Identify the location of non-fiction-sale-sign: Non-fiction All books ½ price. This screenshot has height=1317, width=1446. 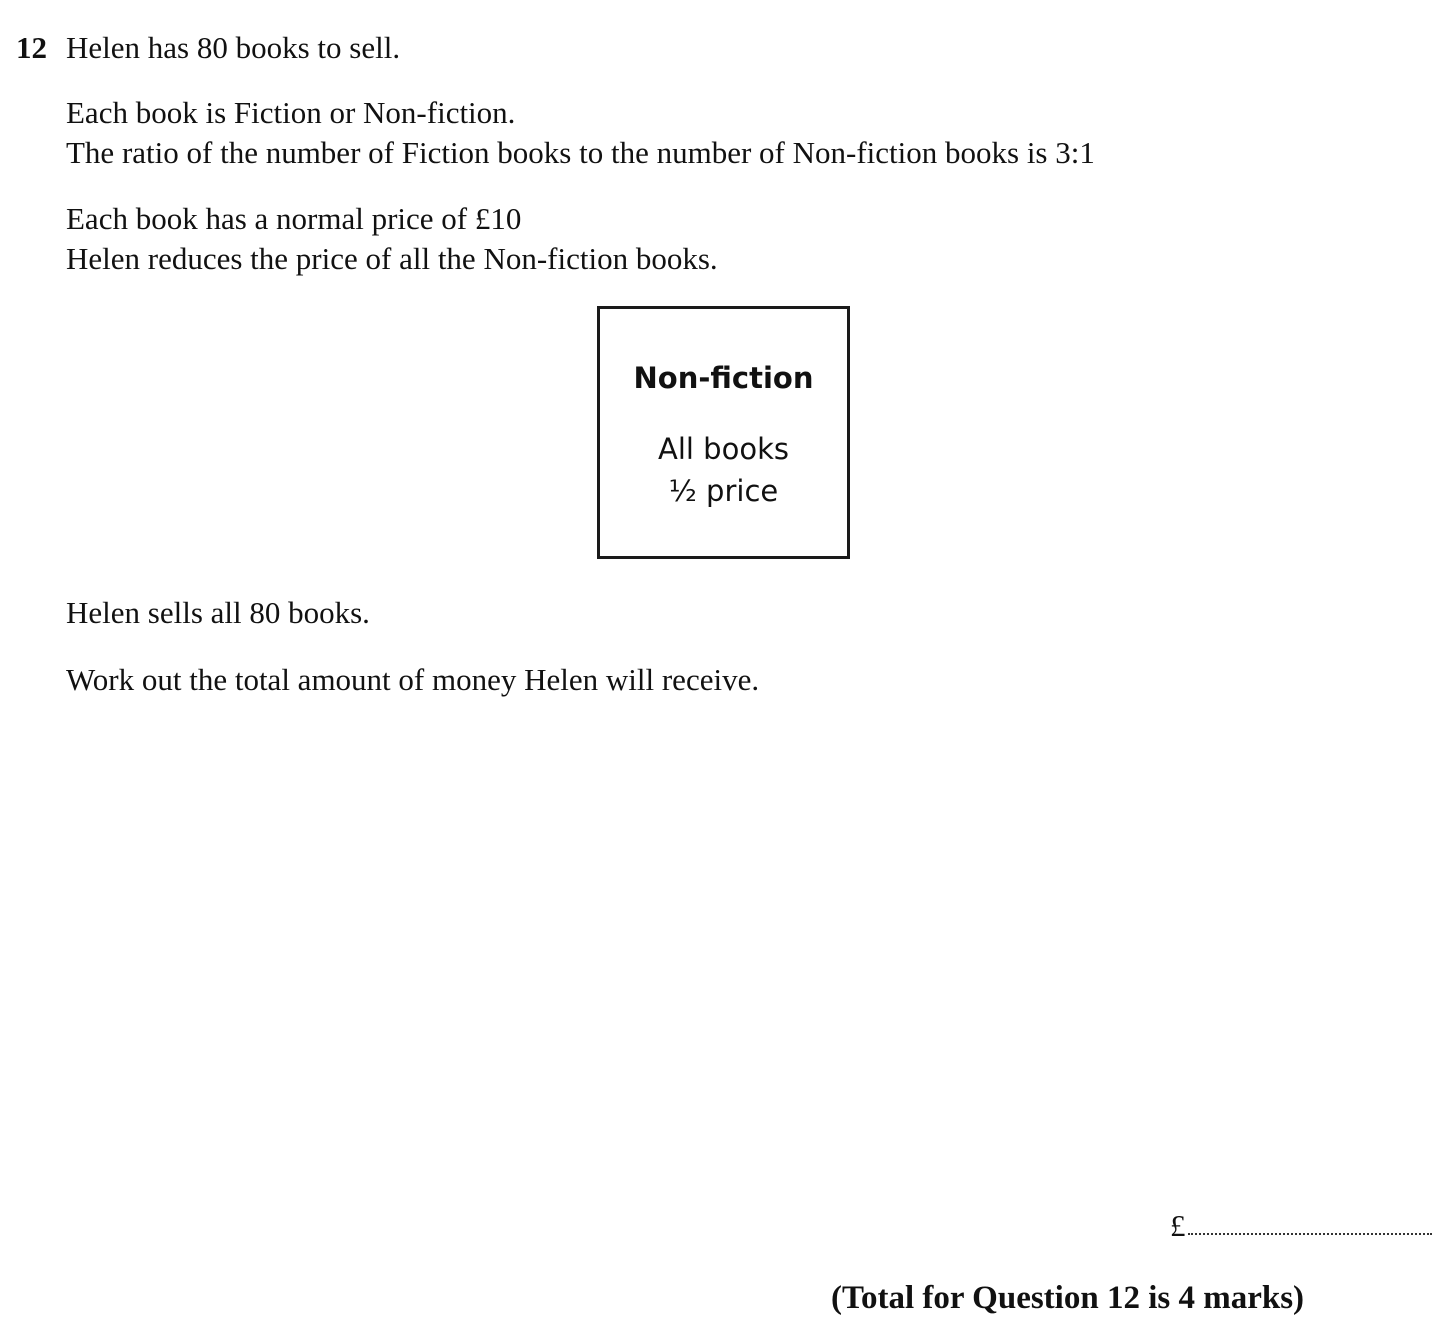
(723, 432).